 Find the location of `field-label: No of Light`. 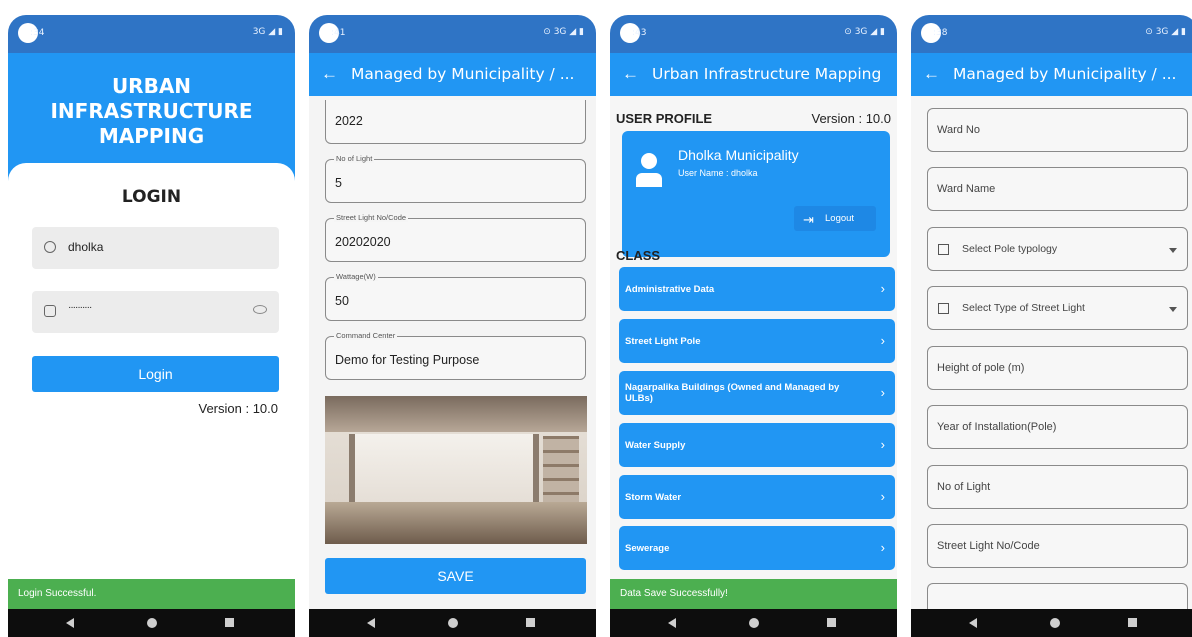

field-label: No of Light is located at coordinates (354, 158).